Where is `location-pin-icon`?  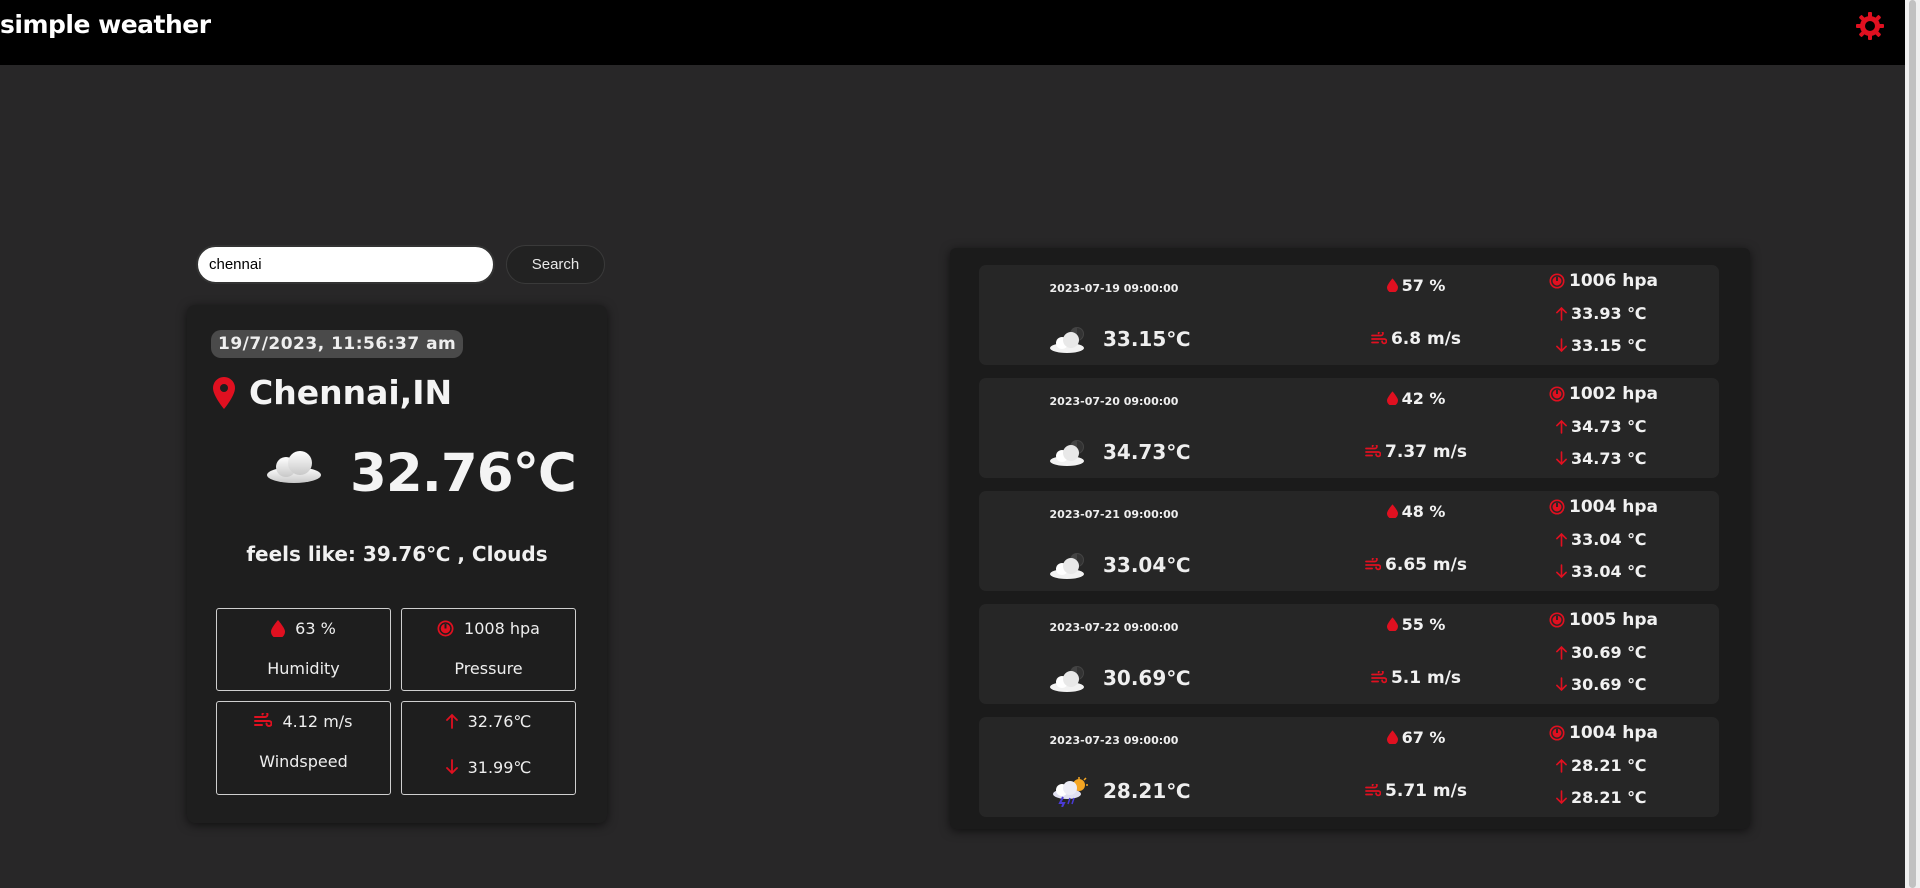 location-pin-icon is located at coordinates (224, 392).